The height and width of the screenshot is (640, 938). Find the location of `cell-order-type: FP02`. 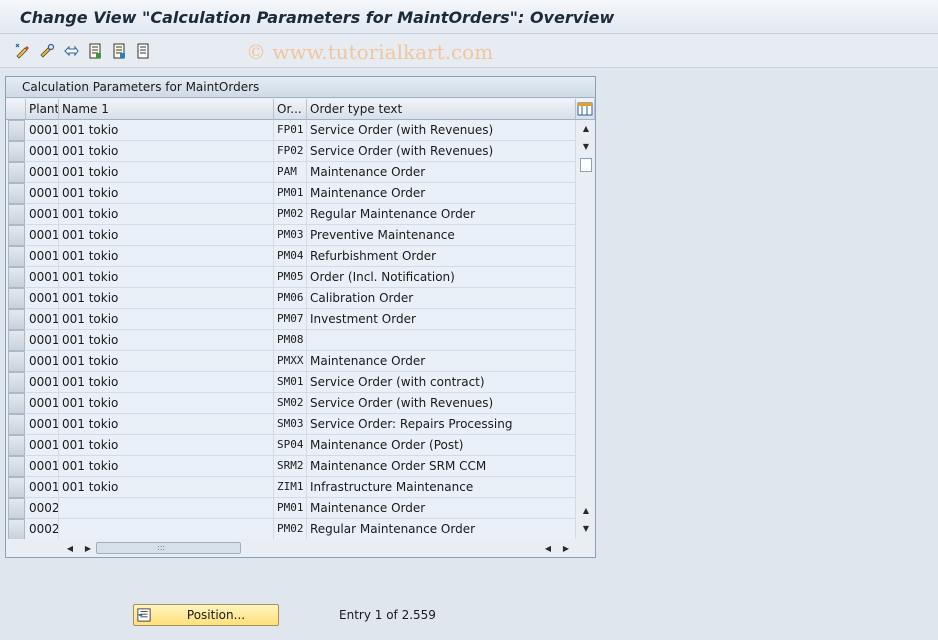

cell-order-type: FP02 is located at coordinates (290, 151).